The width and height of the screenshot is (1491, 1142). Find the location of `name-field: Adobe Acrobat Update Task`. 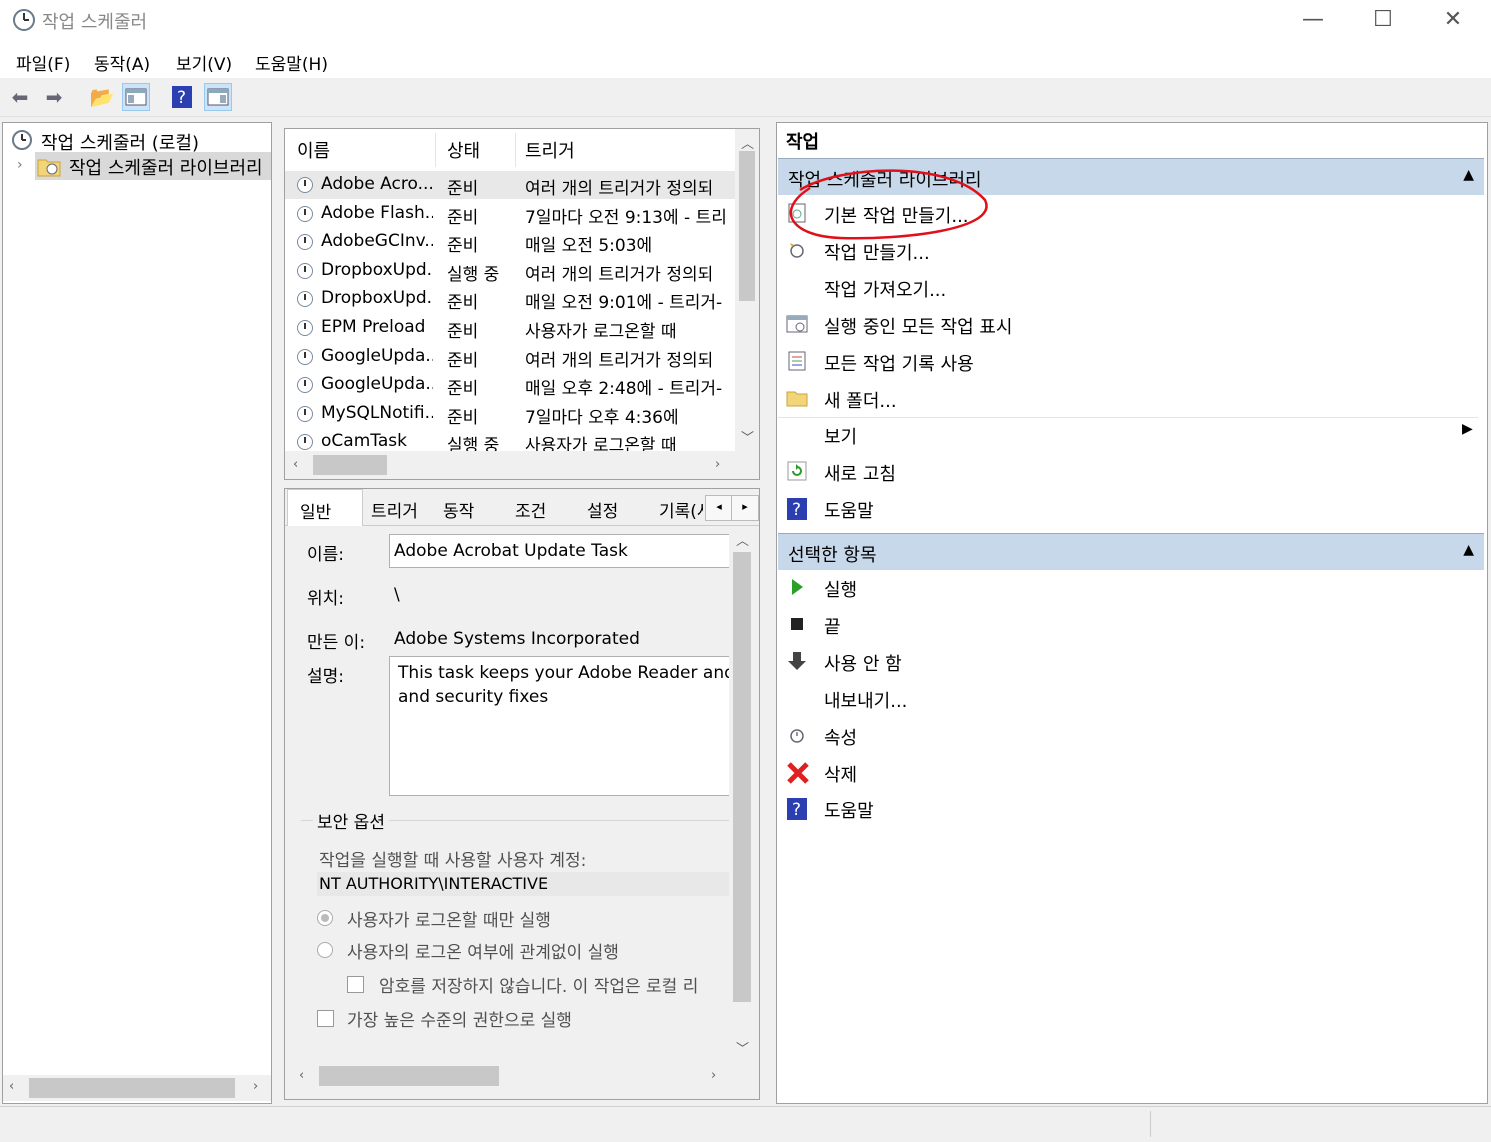

name-field: Adobe Acrobat Update Task is located at coordinates (562, 551).